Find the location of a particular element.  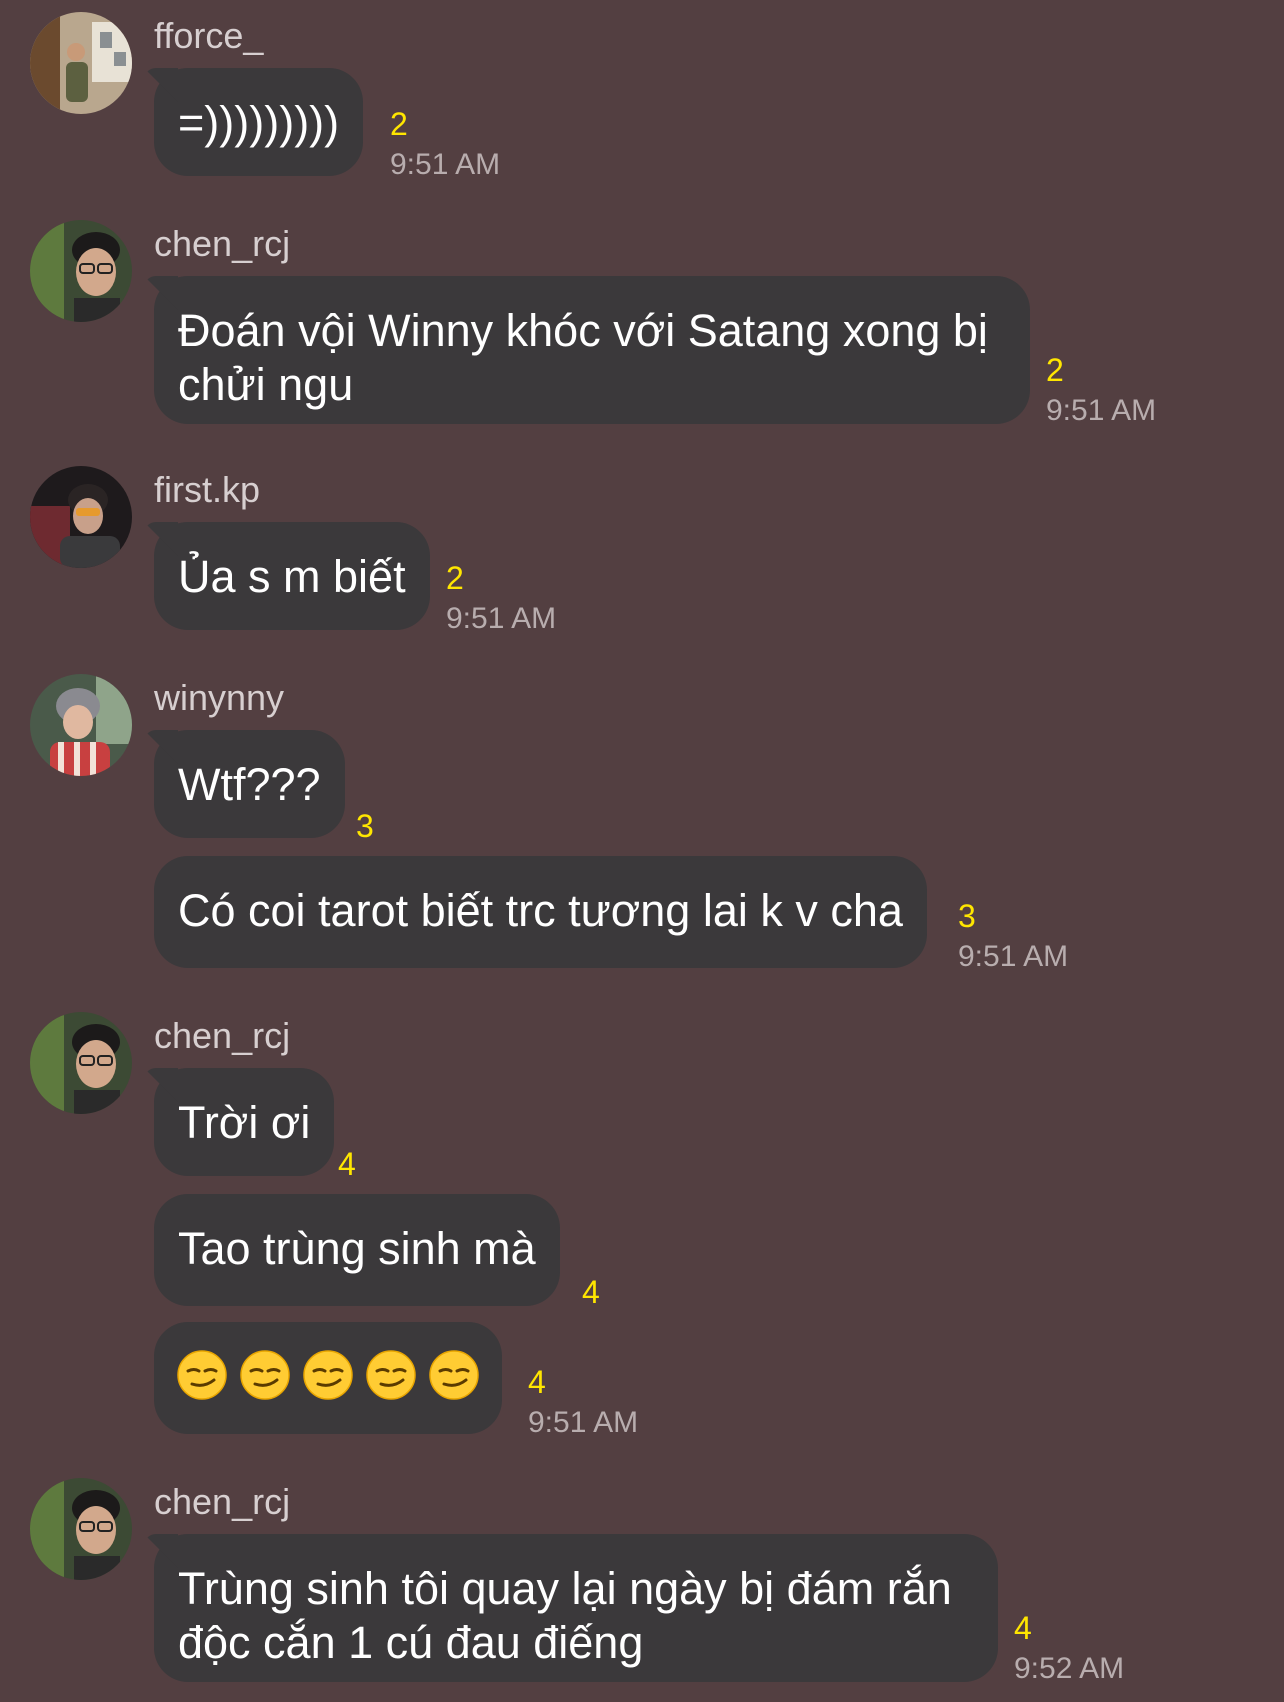

message-bubble: Ủa s m biết is located at coordinates (292, 576).